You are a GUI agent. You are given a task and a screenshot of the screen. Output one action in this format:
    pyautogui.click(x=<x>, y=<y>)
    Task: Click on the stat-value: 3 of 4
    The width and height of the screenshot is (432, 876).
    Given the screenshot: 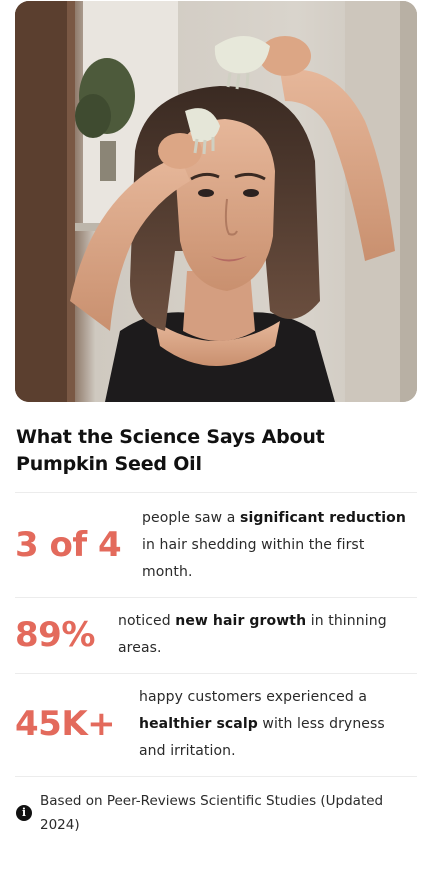 What is the action you would take?
    pyautogui.click(x=68, y=545)
    